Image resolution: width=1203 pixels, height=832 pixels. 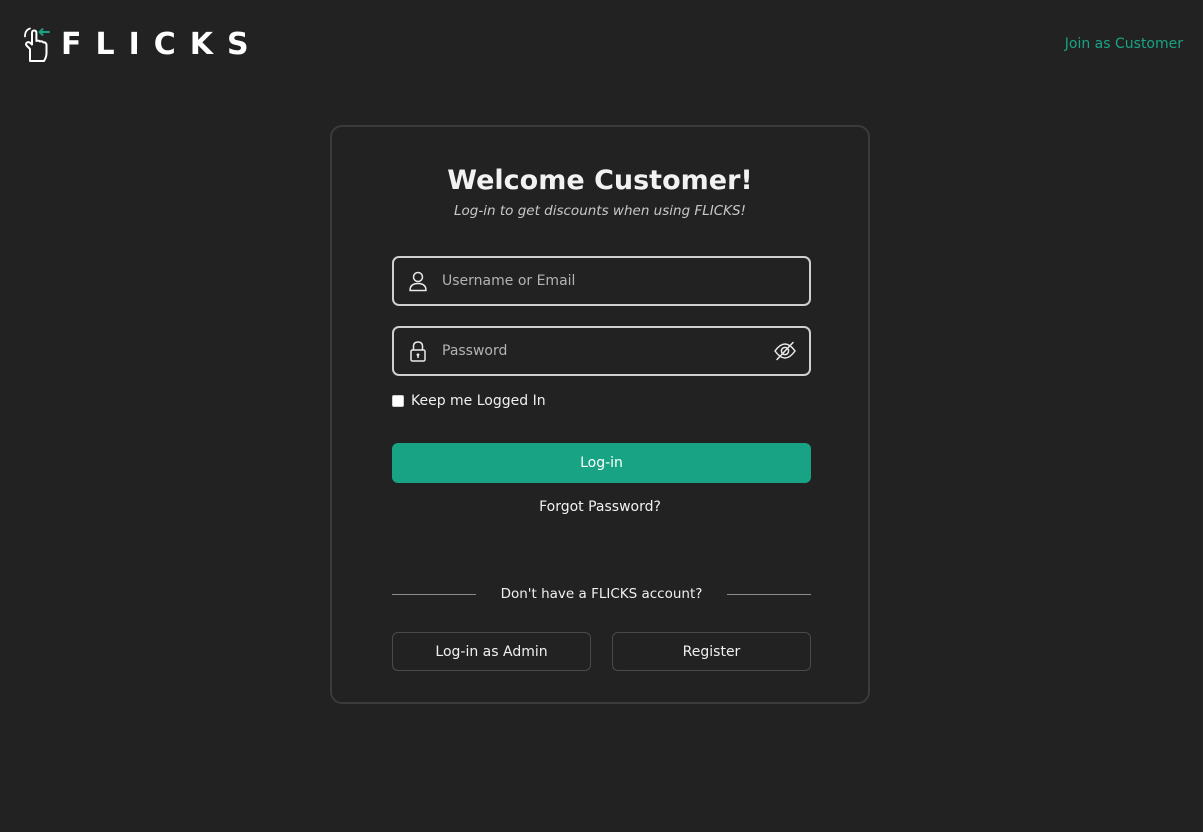 What do you see at coordinates (769, 594) in the screenshot?
I see `divider-line-right` at bounding box center [769, 594].